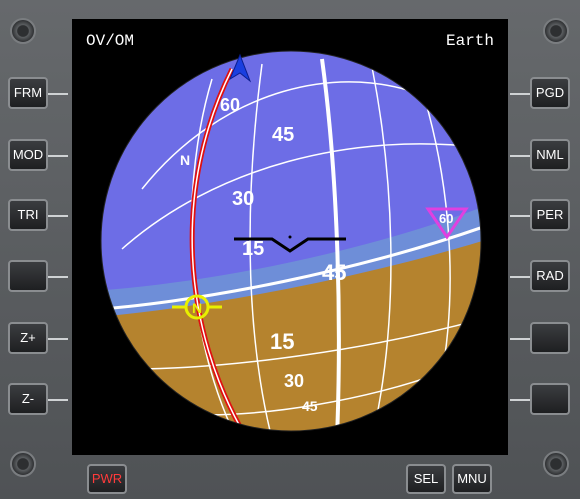 Image resolution: width=580 pixels, height=499 pixels. What do you see at coordinates (28, 337) in the screenshot?
I see `button-zoom-in-label: Z+` at bounding box center [28, 337].